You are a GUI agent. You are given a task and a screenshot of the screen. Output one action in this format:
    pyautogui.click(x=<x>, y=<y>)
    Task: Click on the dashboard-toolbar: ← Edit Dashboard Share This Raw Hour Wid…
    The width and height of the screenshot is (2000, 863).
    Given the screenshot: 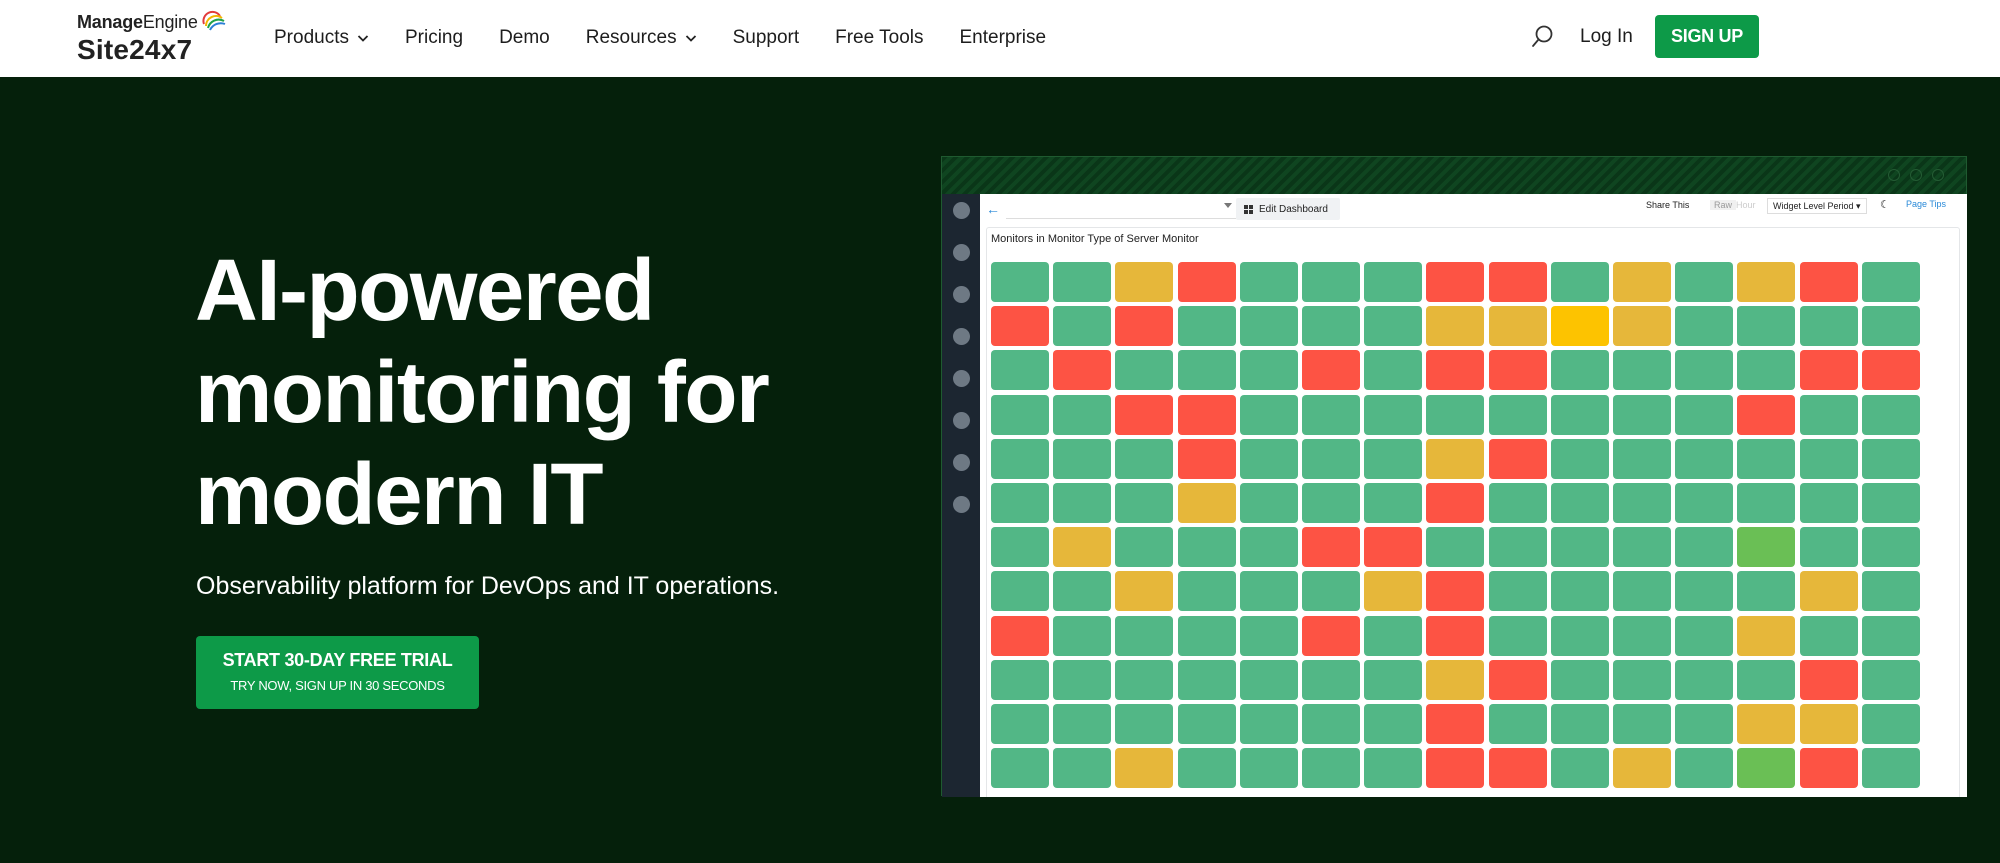 What is the action you would take?
    pyautogui.click(x=1473, y=209)
    